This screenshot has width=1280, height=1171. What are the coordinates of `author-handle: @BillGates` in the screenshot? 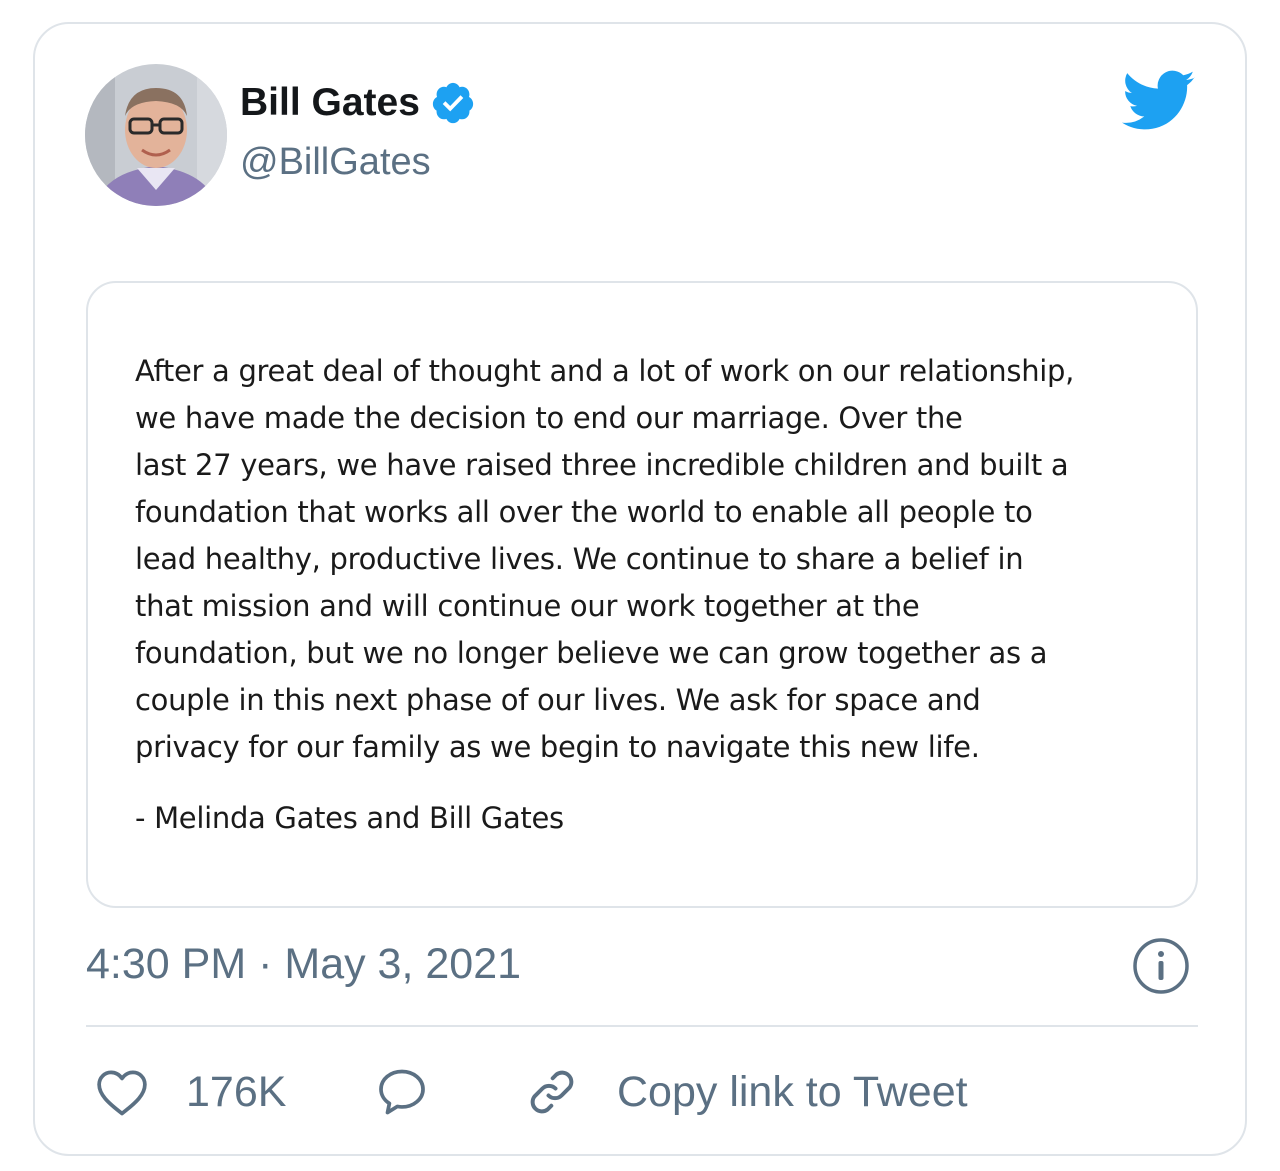 It's located at (335, 162).